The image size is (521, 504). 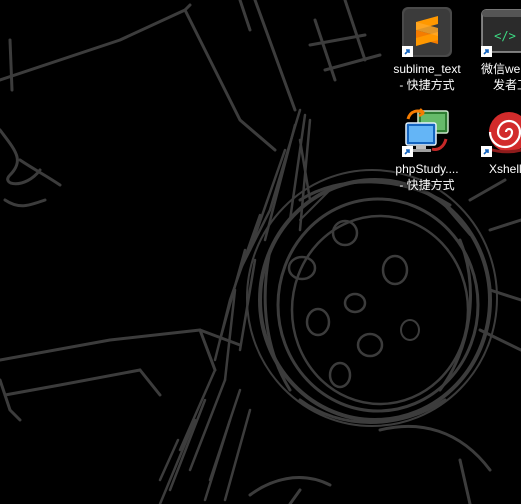 What do you see at coordinates (427, 132) in the screenshot?
I see `phpstudy-icon` at bounding box center [427, 132].